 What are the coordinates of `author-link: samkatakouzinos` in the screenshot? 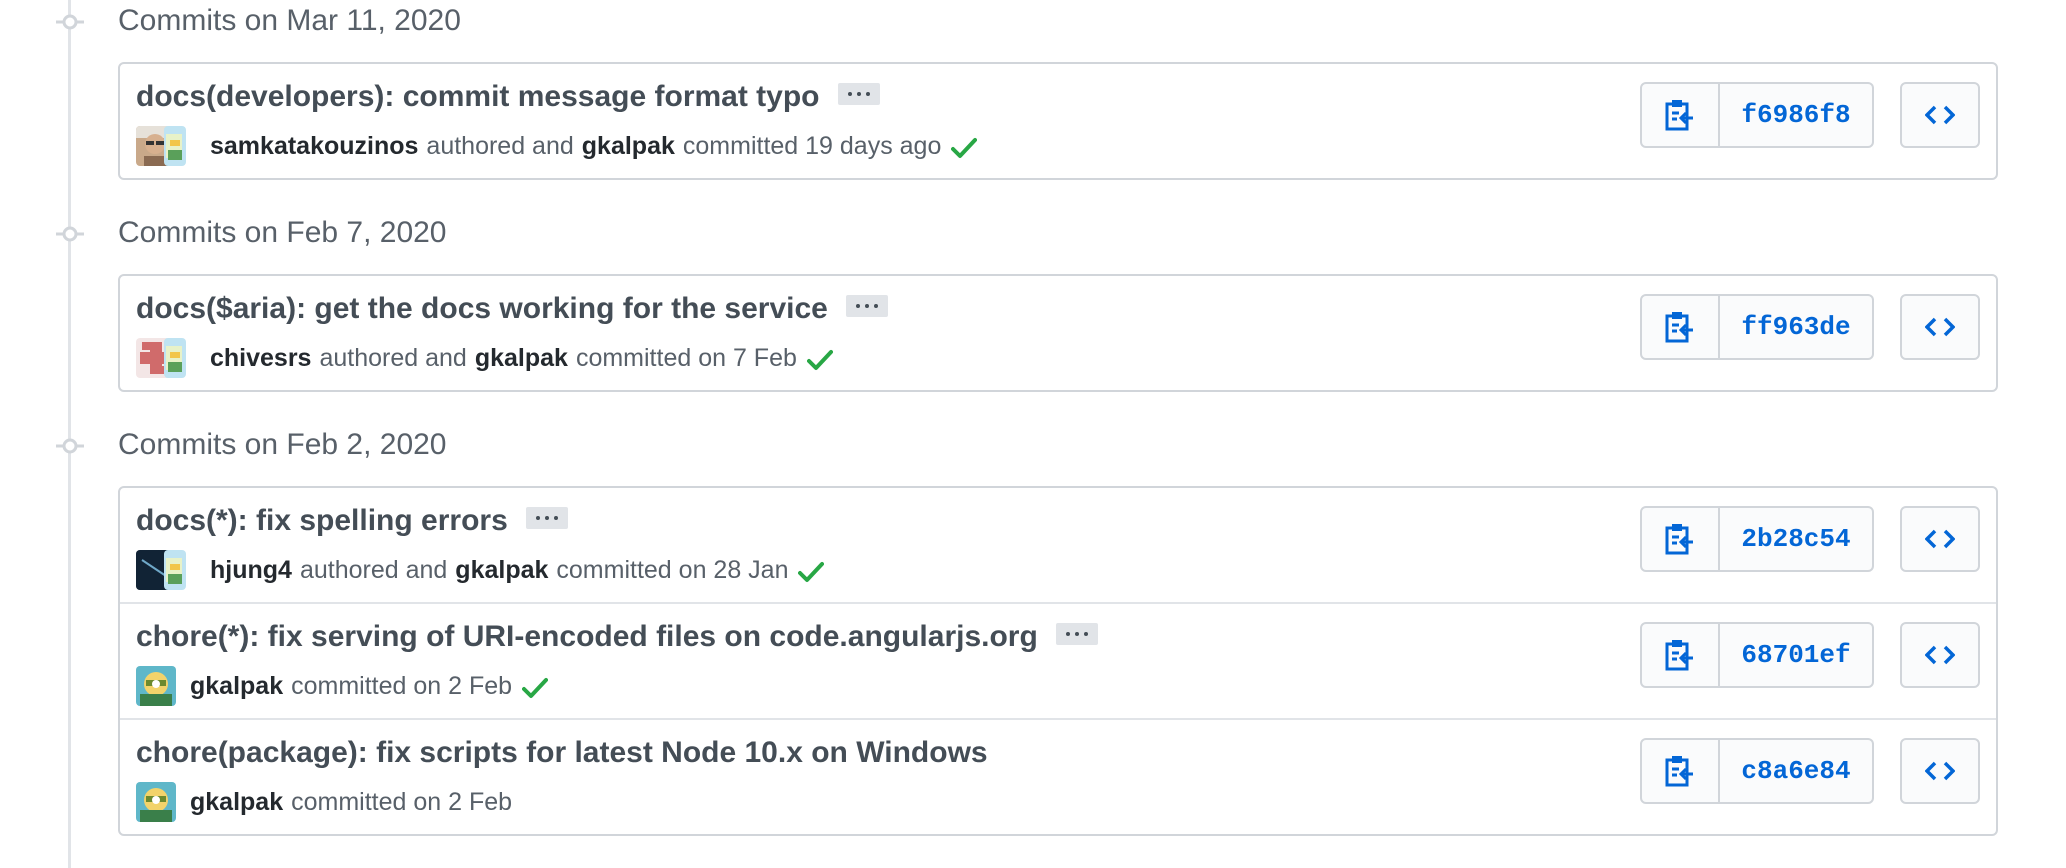 It's located at (314, 146).